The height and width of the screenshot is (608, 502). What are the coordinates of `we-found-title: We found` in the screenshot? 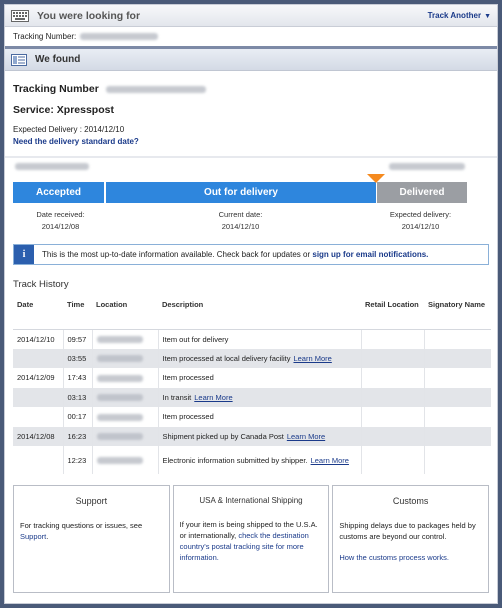 It's located at (58, 59).